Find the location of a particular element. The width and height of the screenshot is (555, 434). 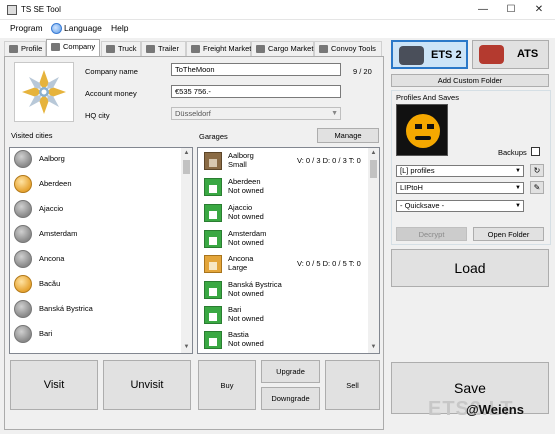

edit-icon: ✎ is located at coordinates (537, 187).